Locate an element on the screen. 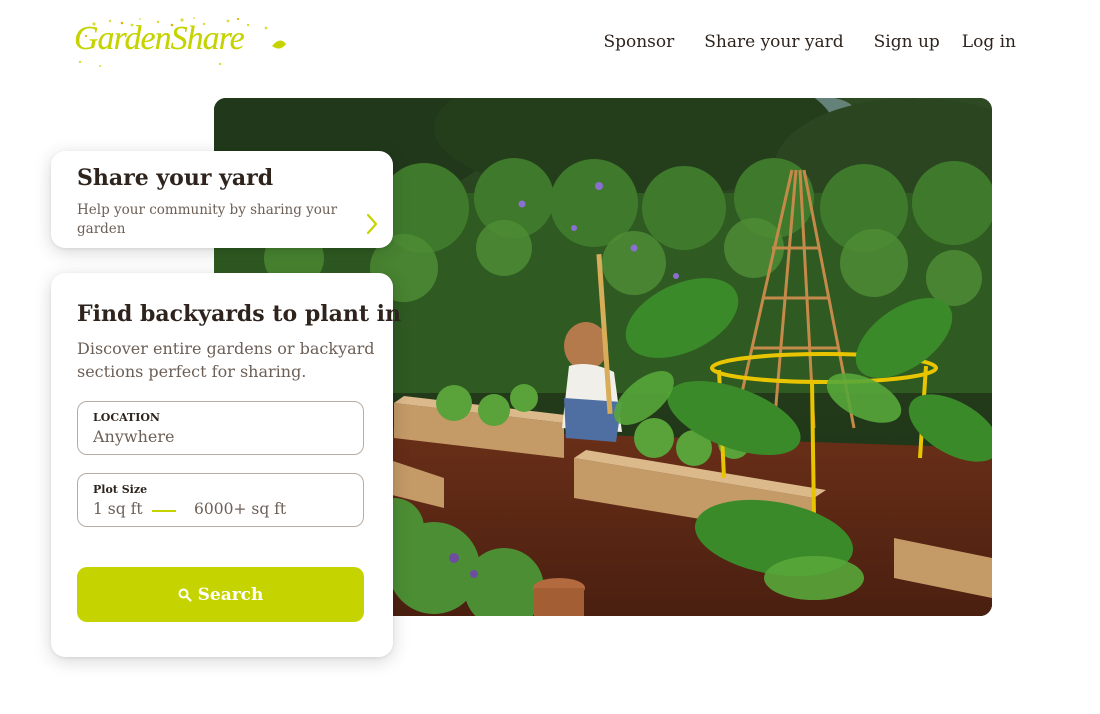 The height and width of the screenshot is (714, 1100). search-icon is located at coordinates (185, 595).